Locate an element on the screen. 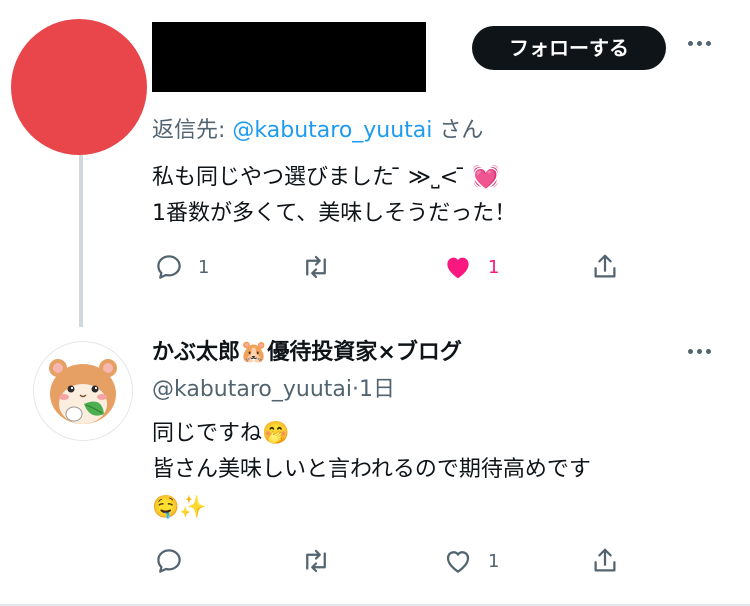  tweet-text-line: 1番数が多くて、美味しそうだった！ is located at coordinates (334, 213).